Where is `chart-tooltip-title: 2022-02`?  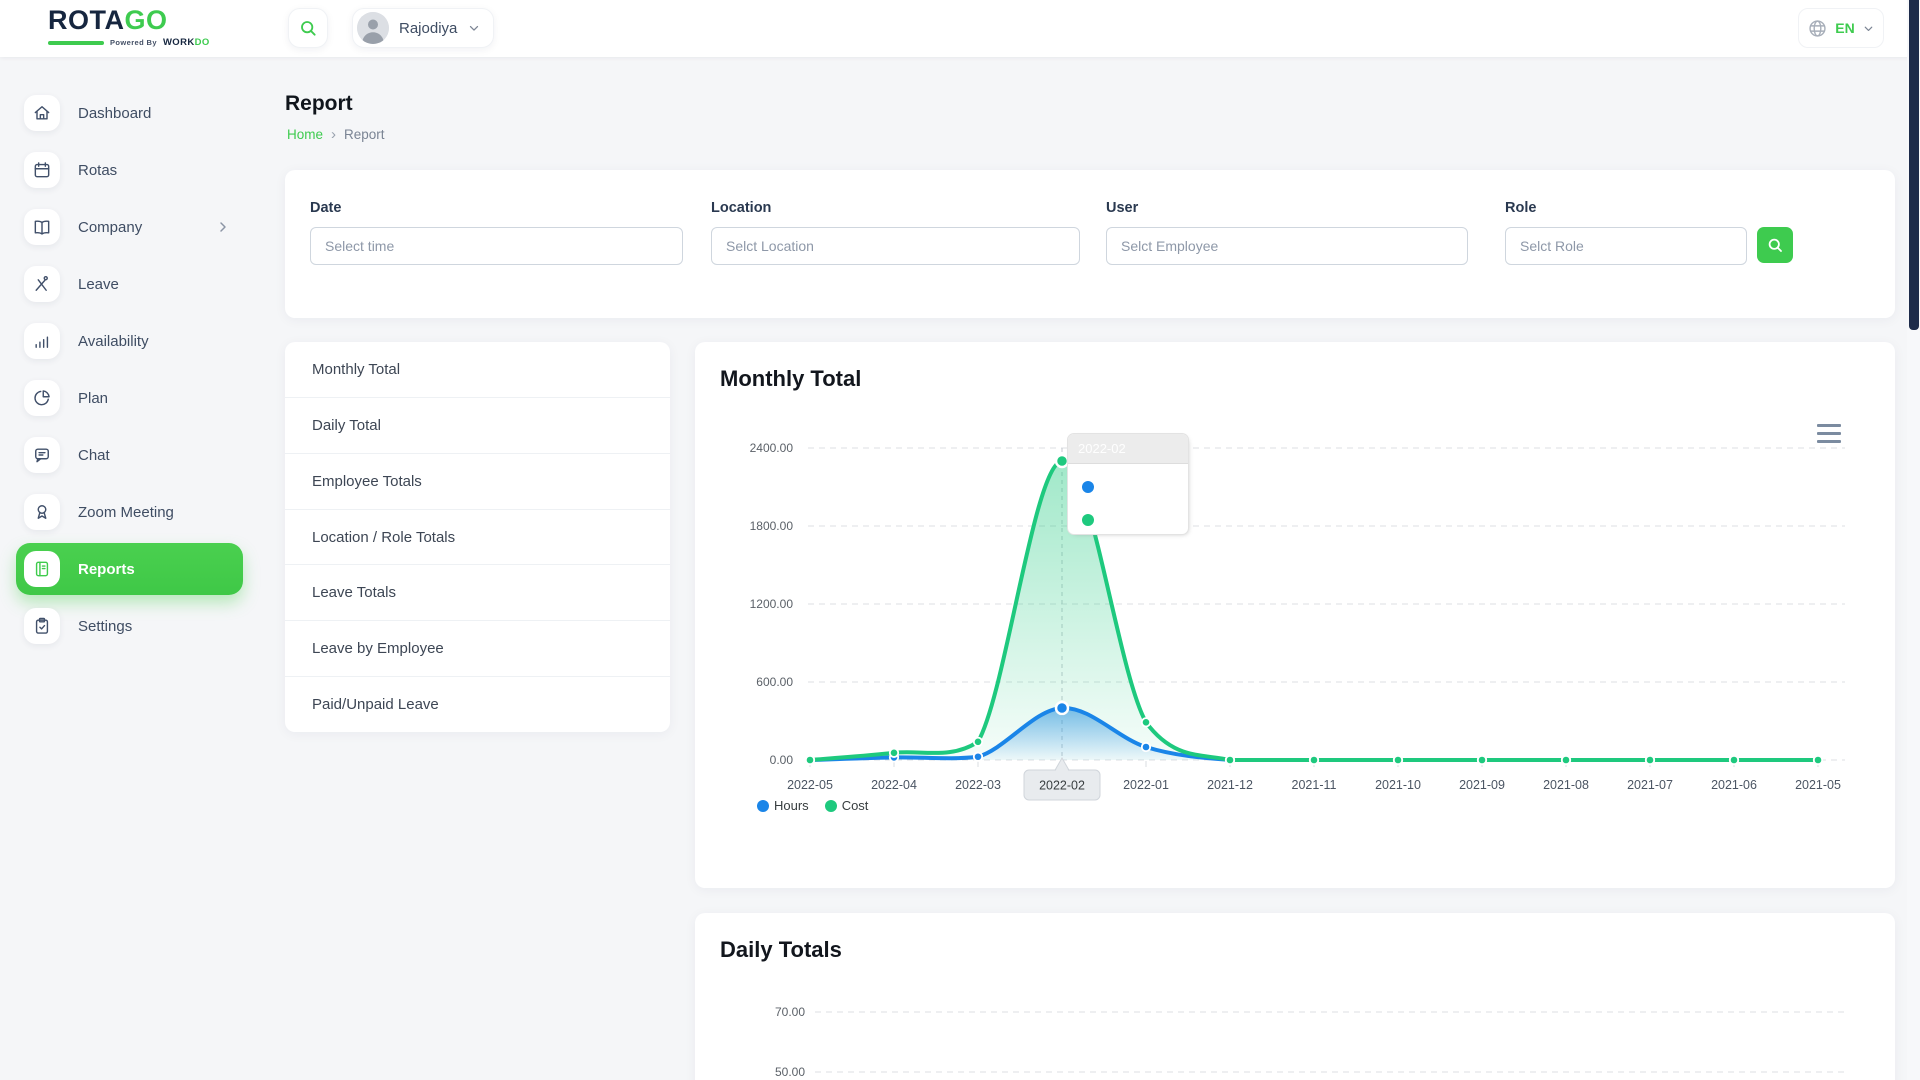
chart-tooltip-title: 2022-02 is located at coordinates (1128, 449).